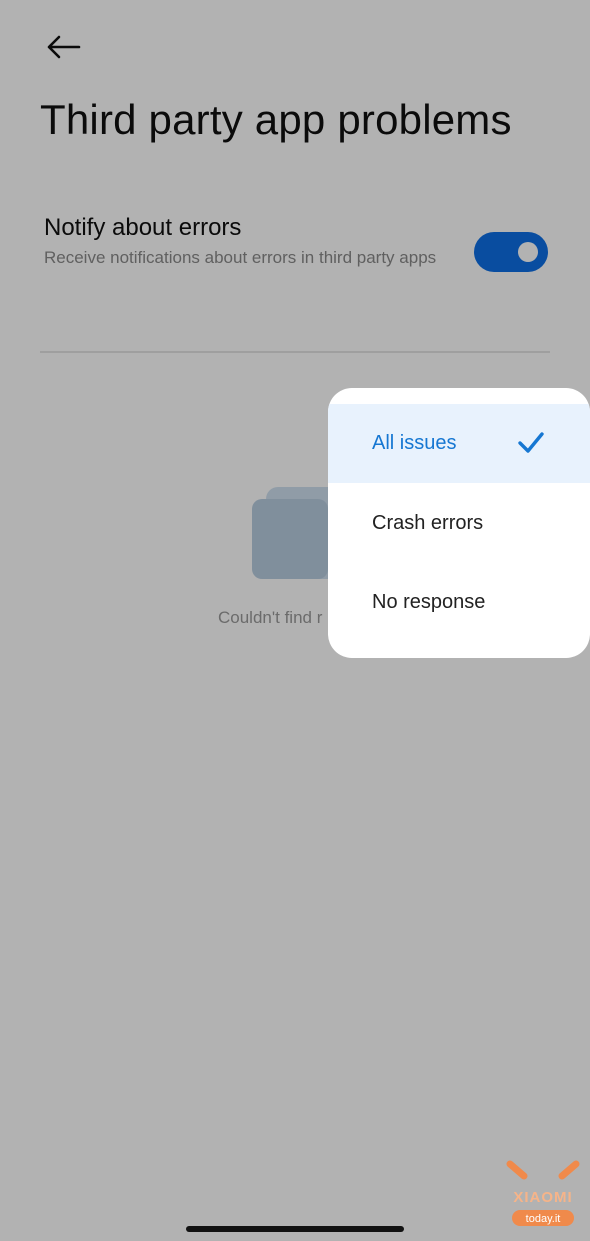 This screenshot has width=590, height=1241. I want to click on home-indicator, so click(295, 1229).